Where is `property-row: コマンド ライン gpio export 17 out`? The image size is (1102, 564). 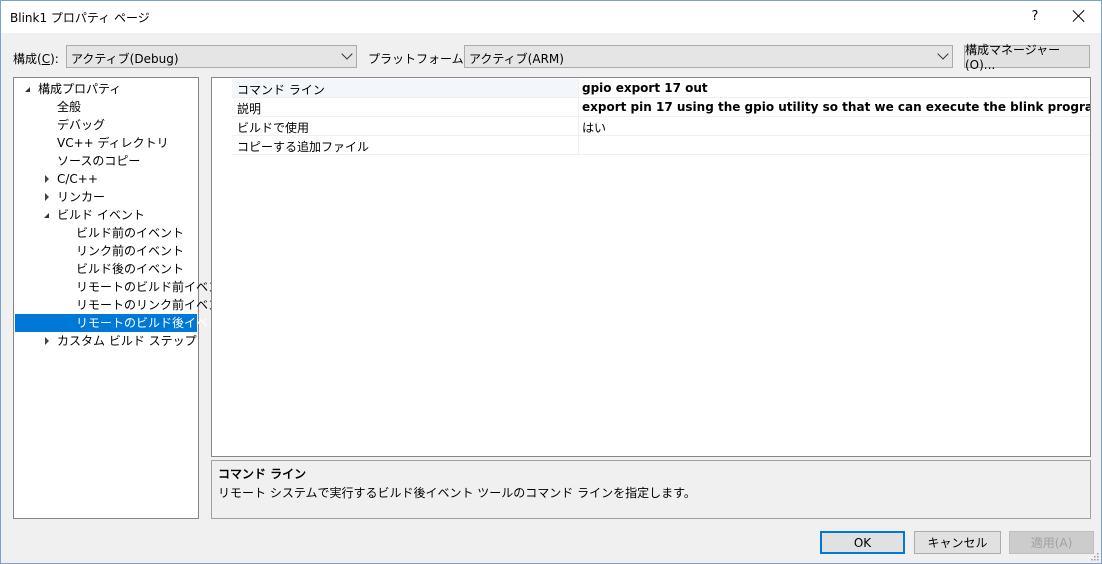 property-row: コマンド ライン gpio export 17 out is located at coordinates (651, 88).